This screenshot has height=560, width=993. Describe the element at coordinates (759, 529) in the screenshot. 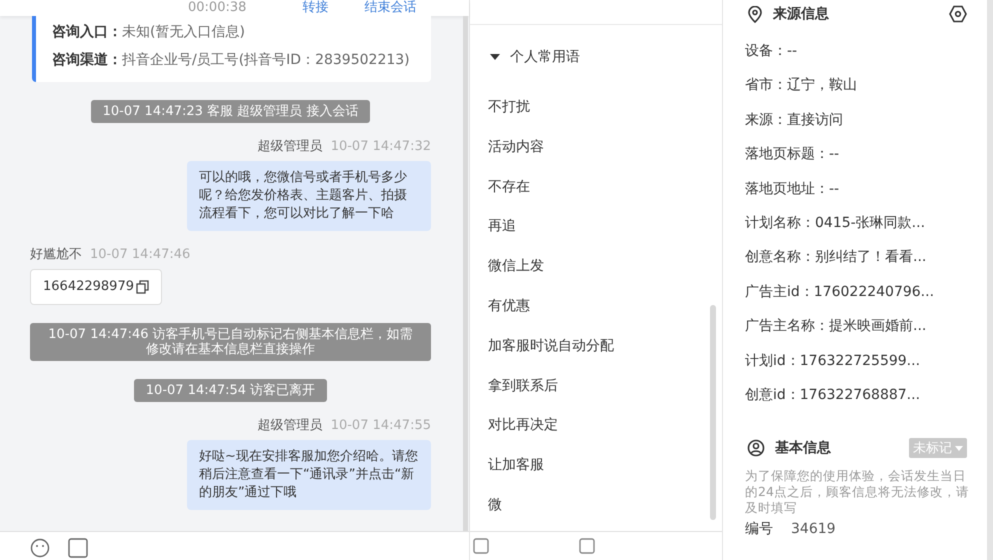

I see `field-label: 编号` at that location.